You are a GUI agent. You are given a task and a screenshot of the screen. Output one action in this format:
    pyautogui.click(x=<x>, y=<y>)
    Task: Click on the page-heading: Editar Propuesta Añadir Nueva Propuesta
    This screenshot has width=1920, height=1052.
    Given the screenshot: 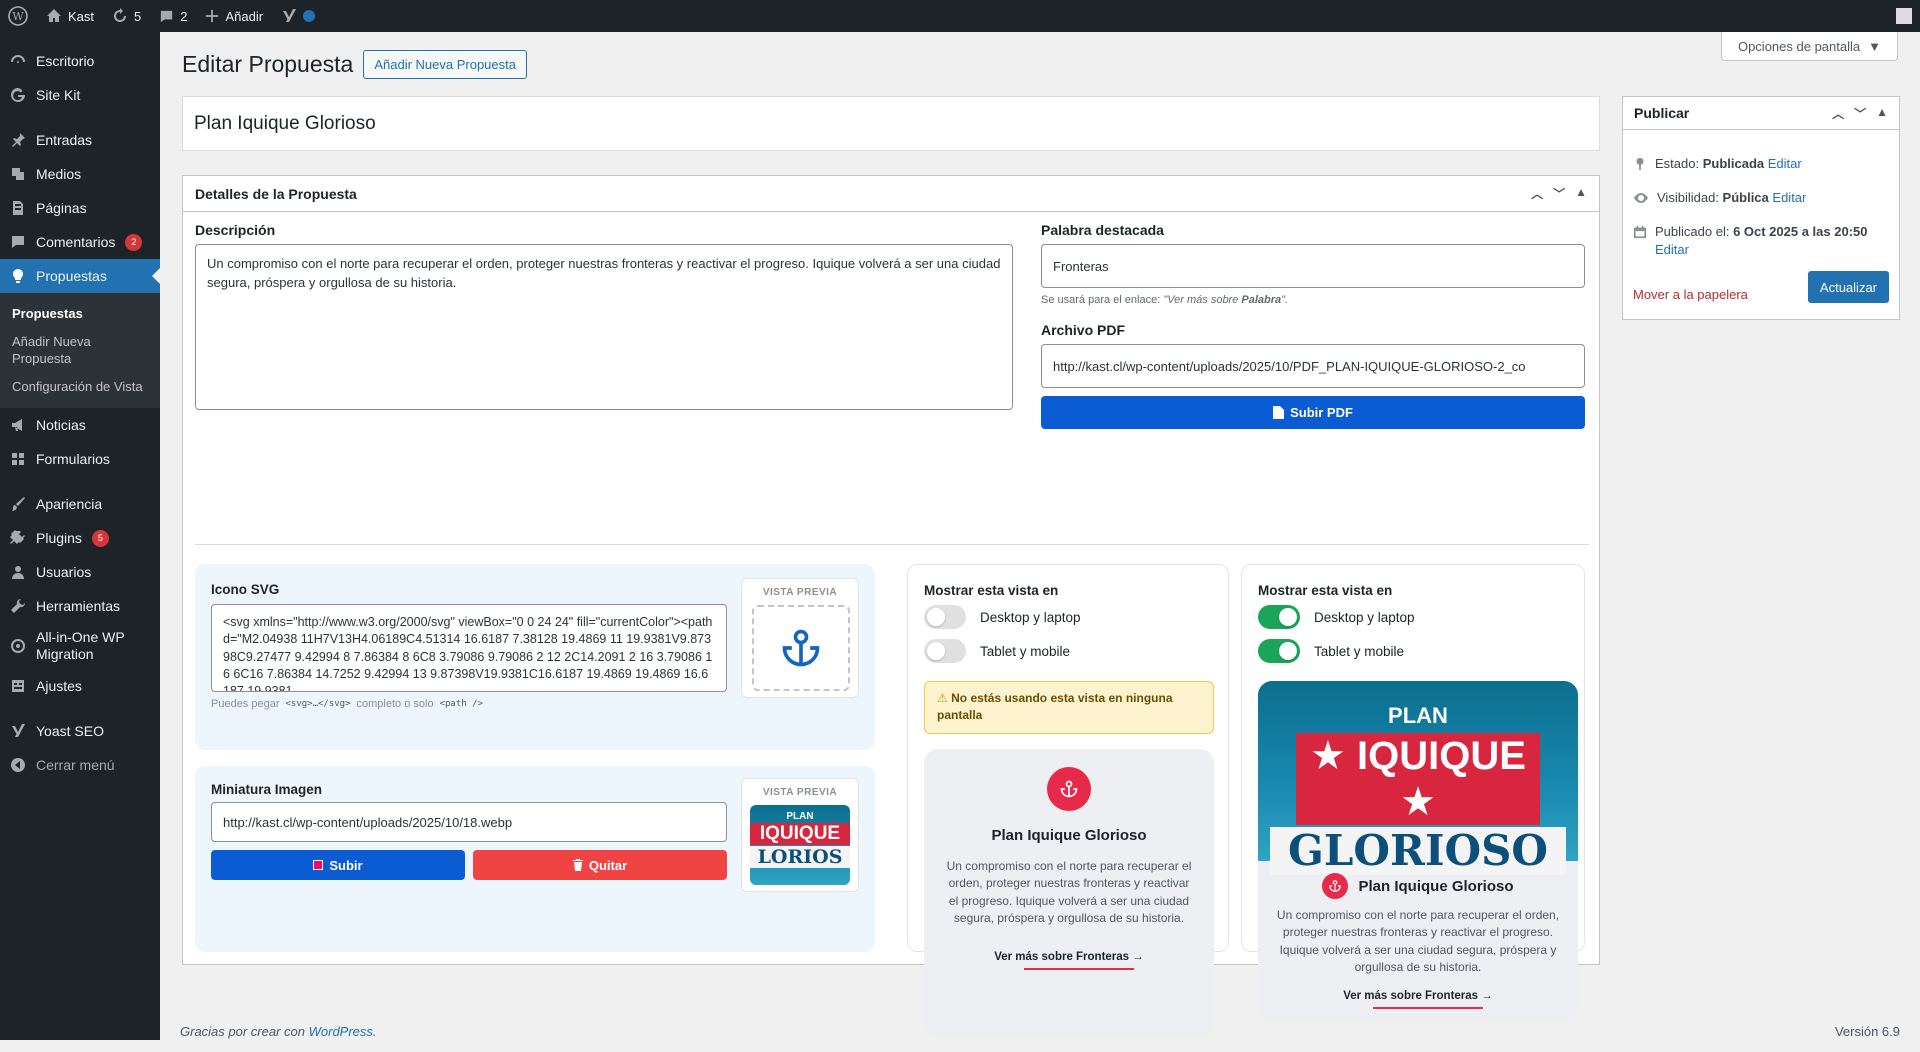 What is the action you would take?
    pyautogui.click(x=354, y=64)
    